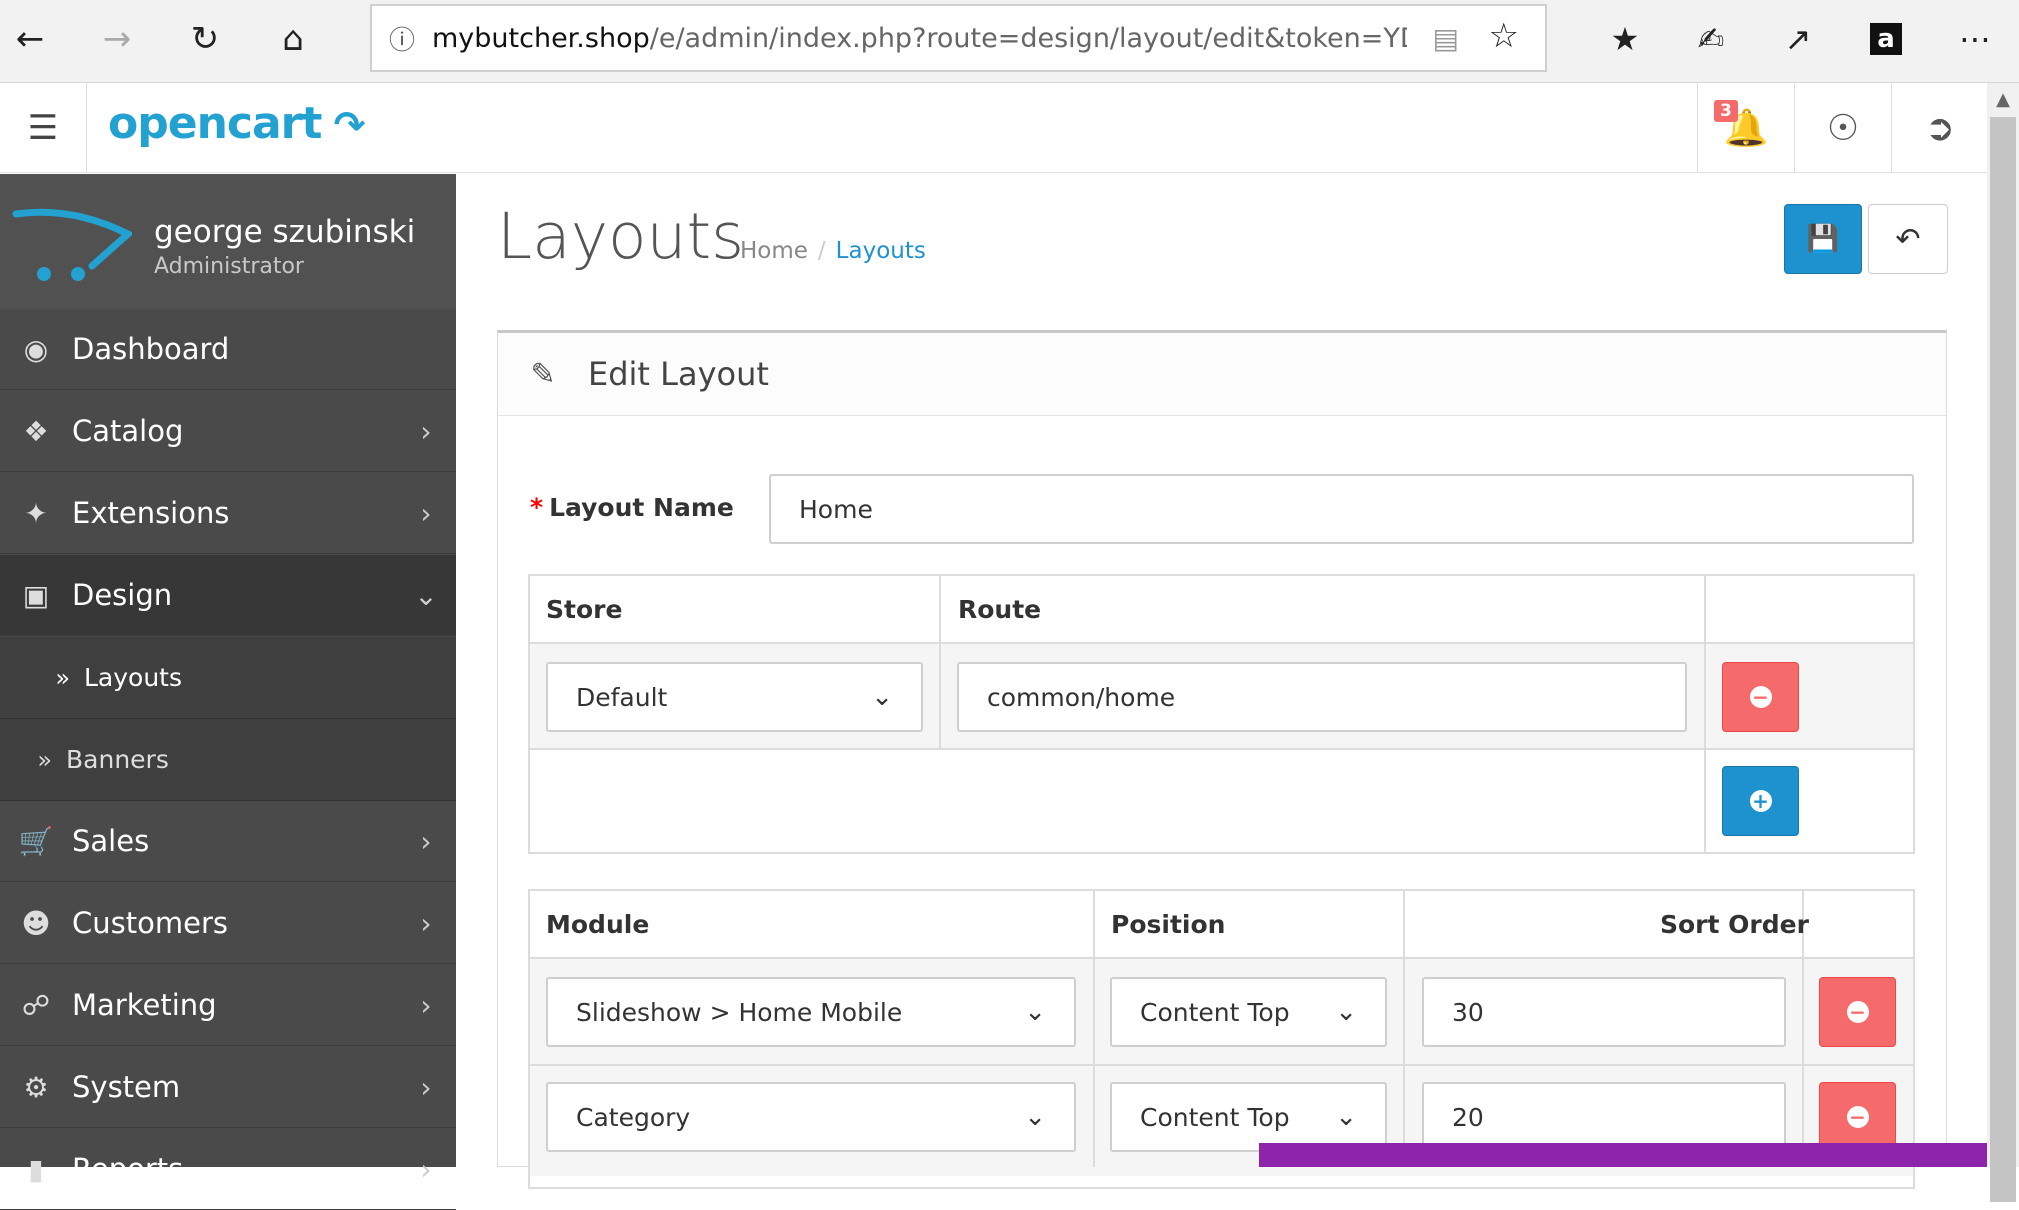 This screenshot has height=1210, width=2019. Describe the element at coordinates (1322, 697) in the screenshot. I see `route-input: common/home` at that location.